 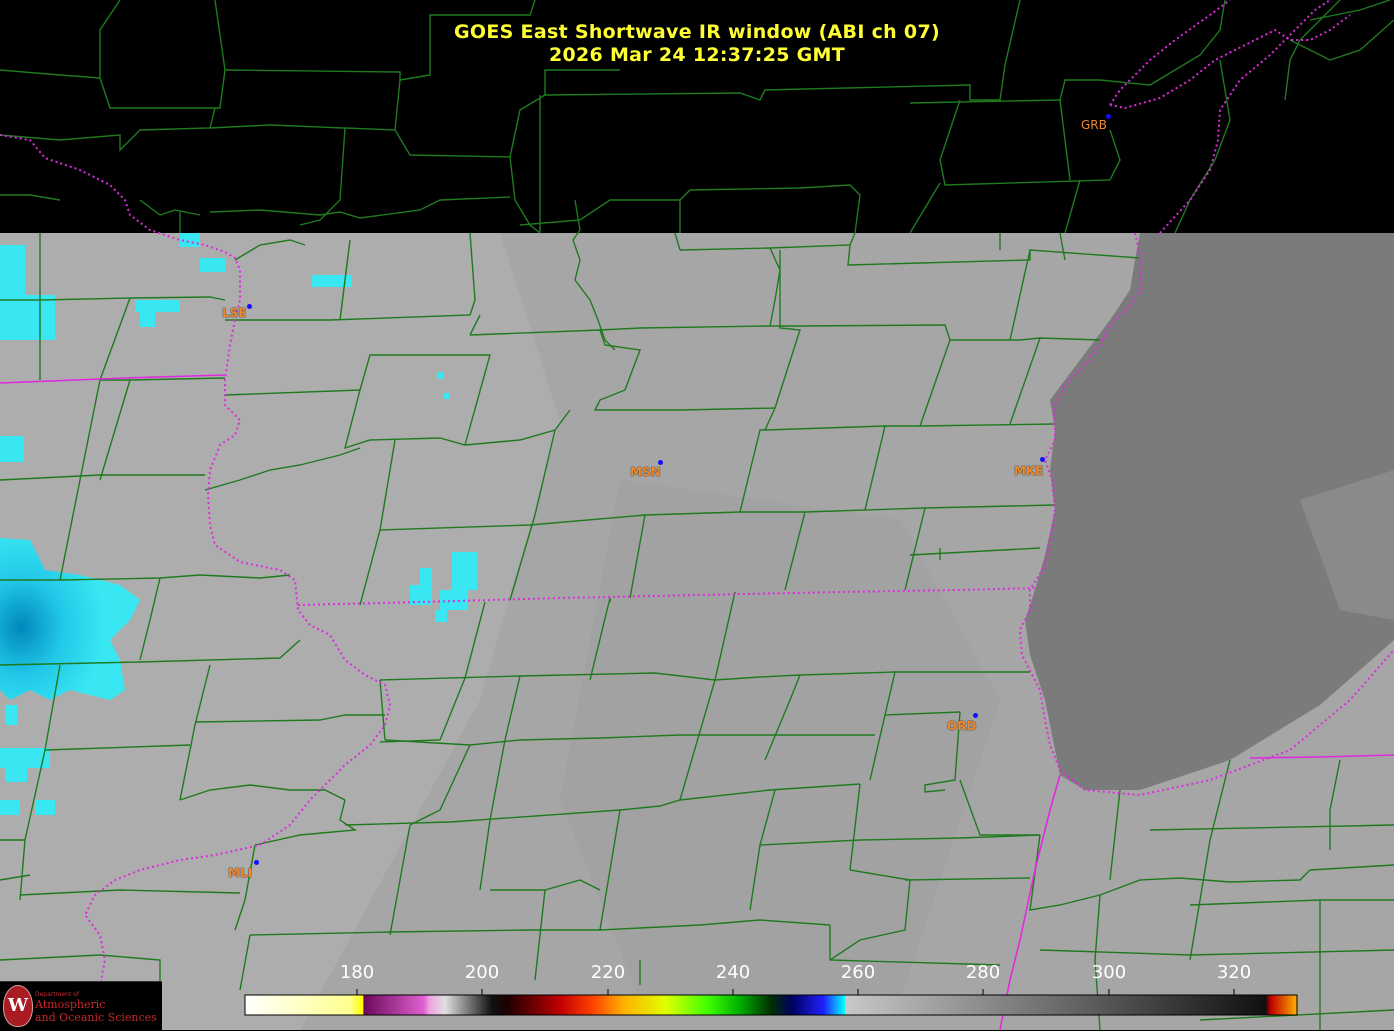 I want to click on logo-department-text: Department of, so click(x=57, y=994).